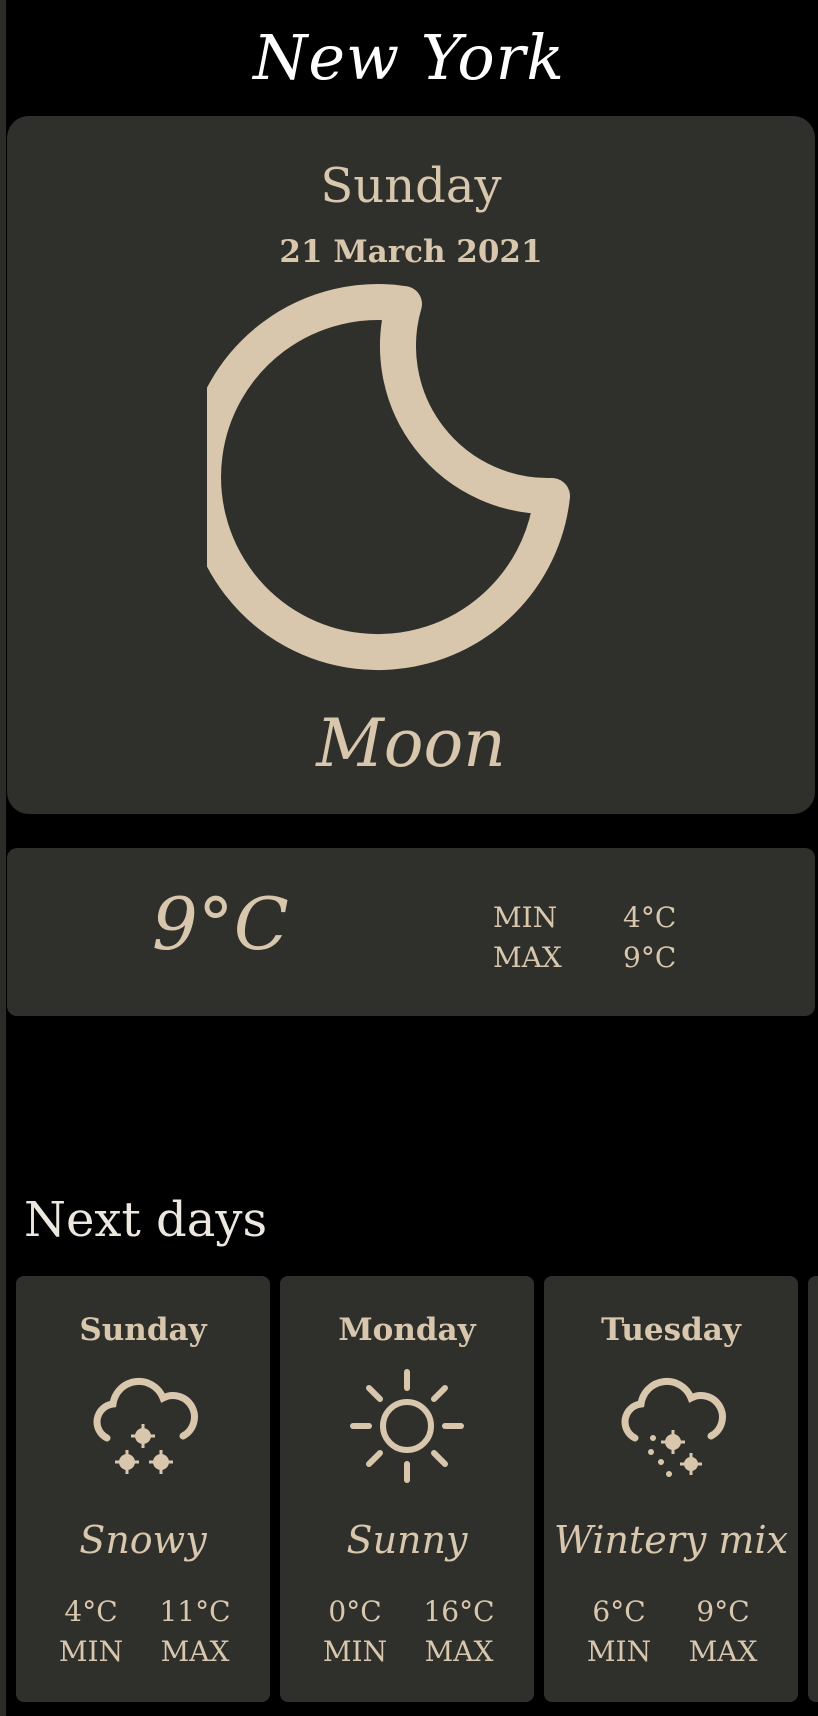 Image resolution: width=818 pixels, height=1716 pixels. Describe the element at coordinates (407, 1489) in the screenshot. I see `forecast-card-monday: Monday Sunny 0°C MIN 16°C MAX` at that location.